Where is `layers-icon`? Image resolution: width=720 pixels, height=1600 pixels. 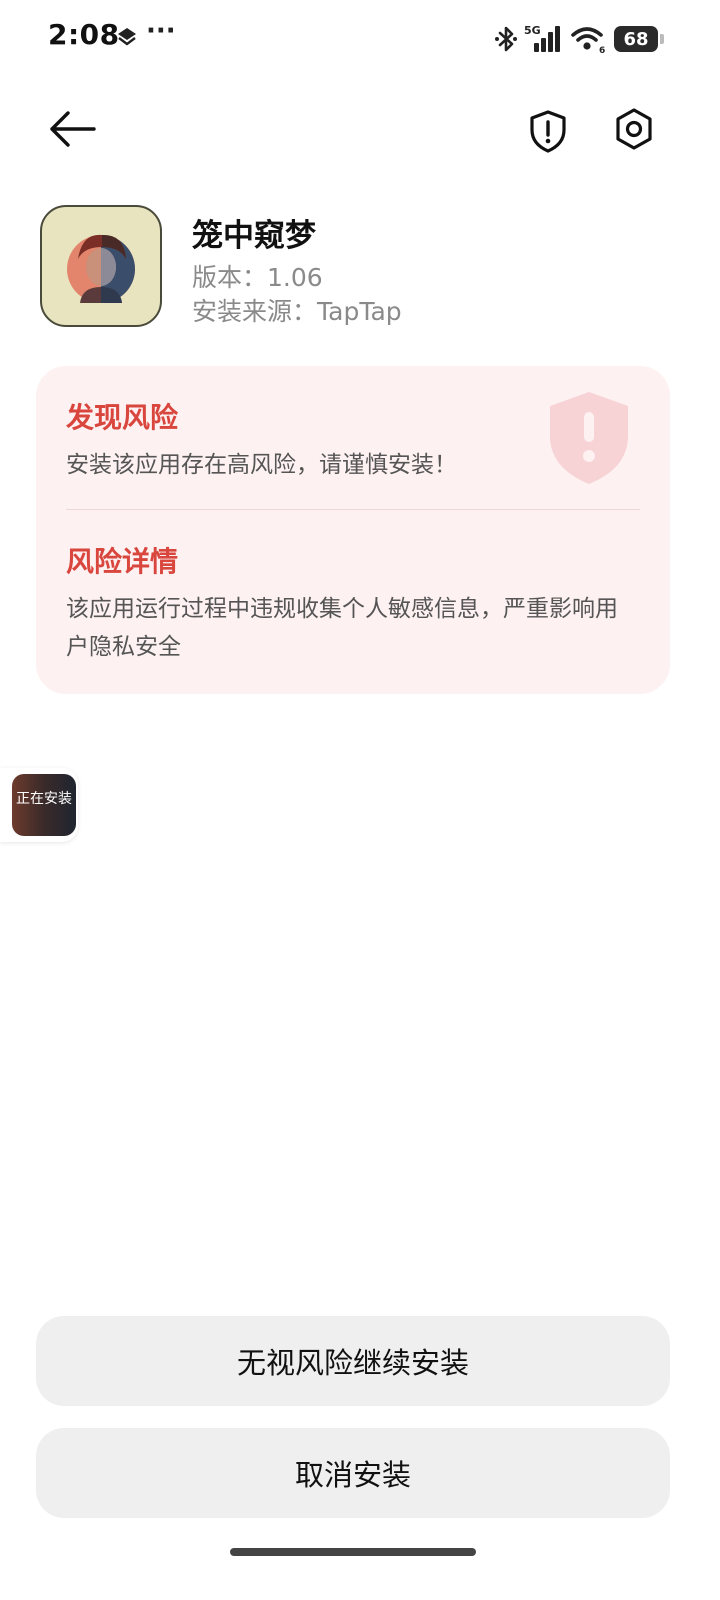 layers-icon is located at coordinates (127, 37).